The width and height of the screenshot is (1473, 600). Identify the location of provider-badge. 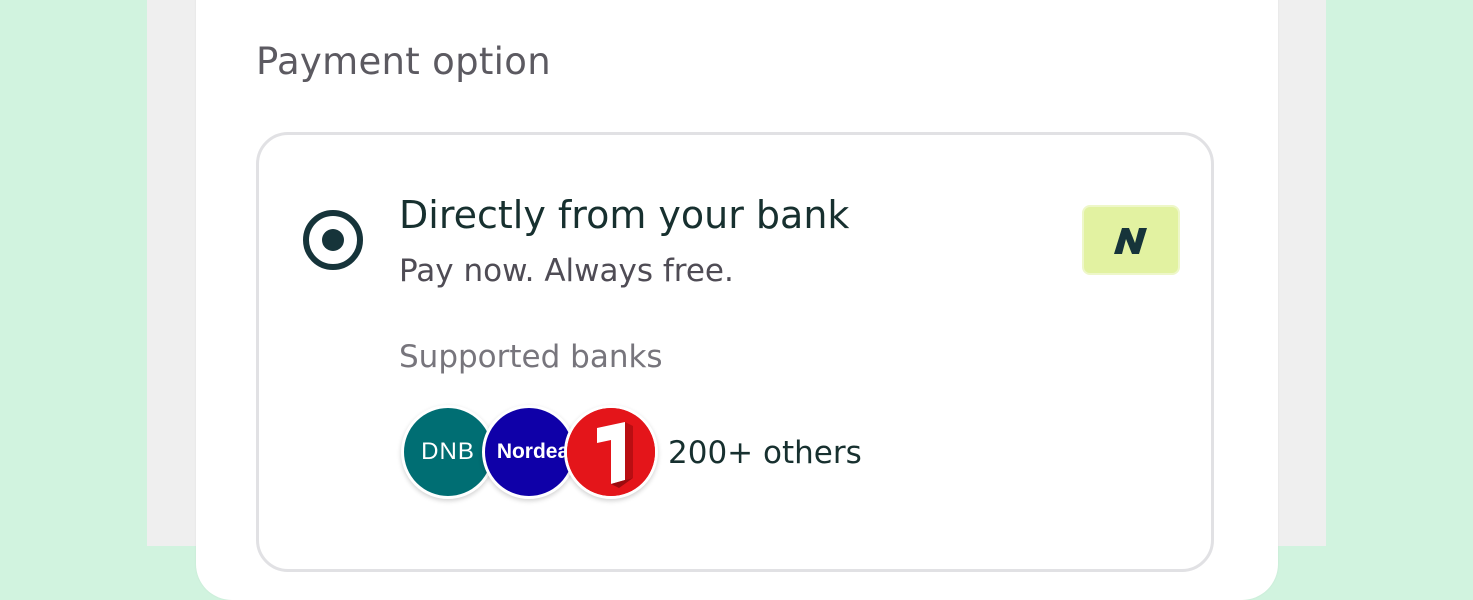
(1131, 240).